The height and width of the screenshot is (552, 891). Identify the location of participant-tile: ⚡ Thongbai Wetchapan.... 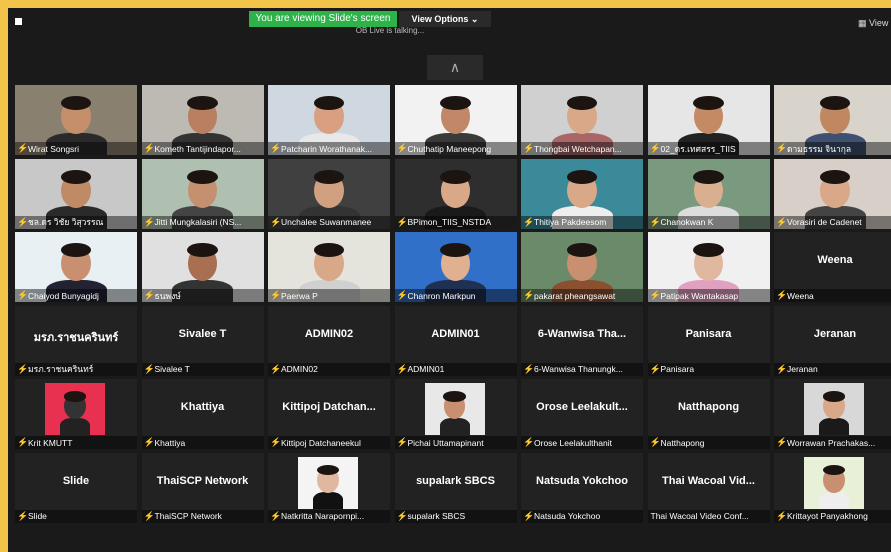
(582, 120).